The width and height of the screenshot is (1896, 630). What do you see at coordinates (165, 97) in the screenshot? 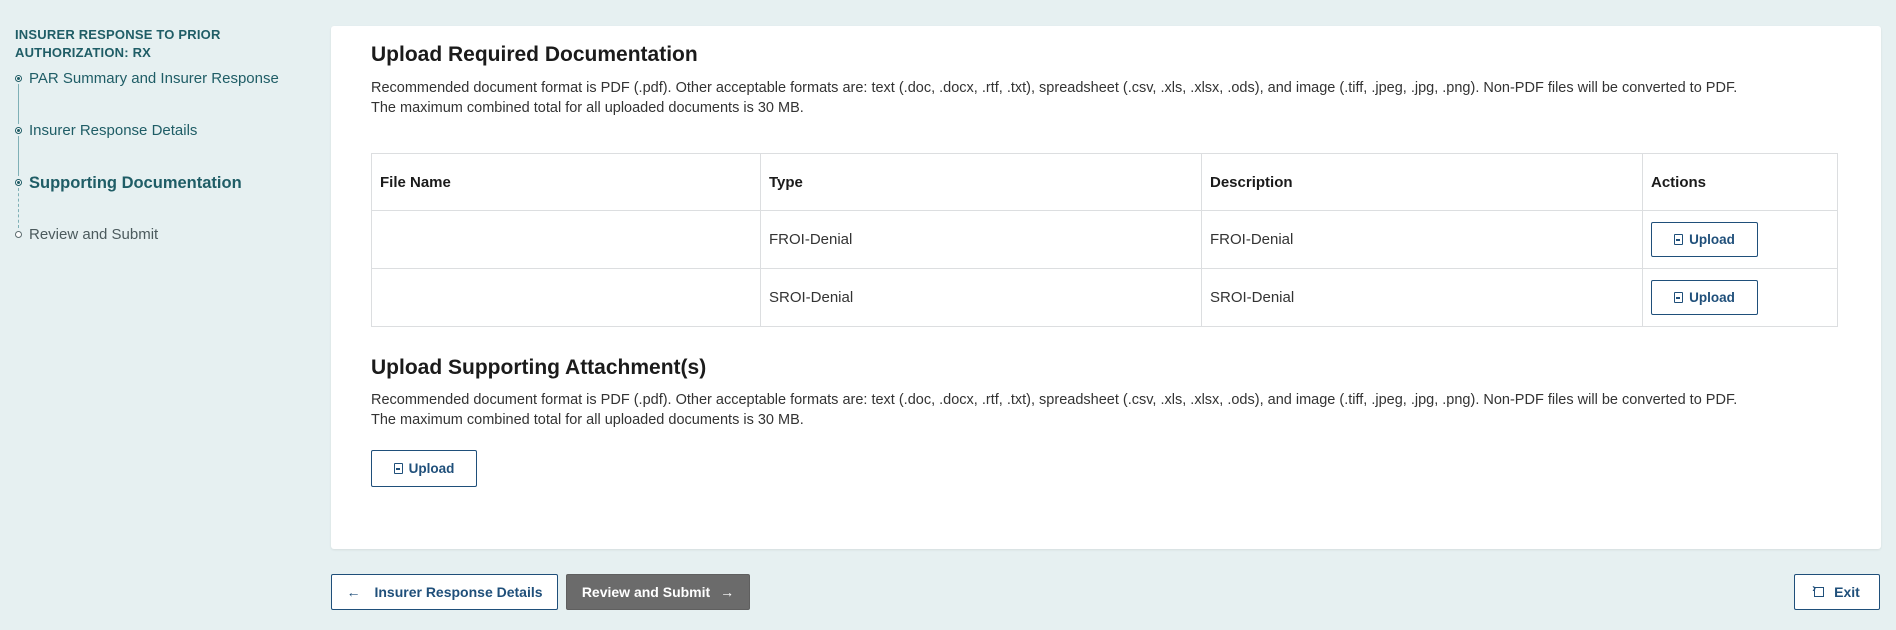
I see `step-par-summary: PAR Summary and Insurer Response` at bounding box center [165, 97].